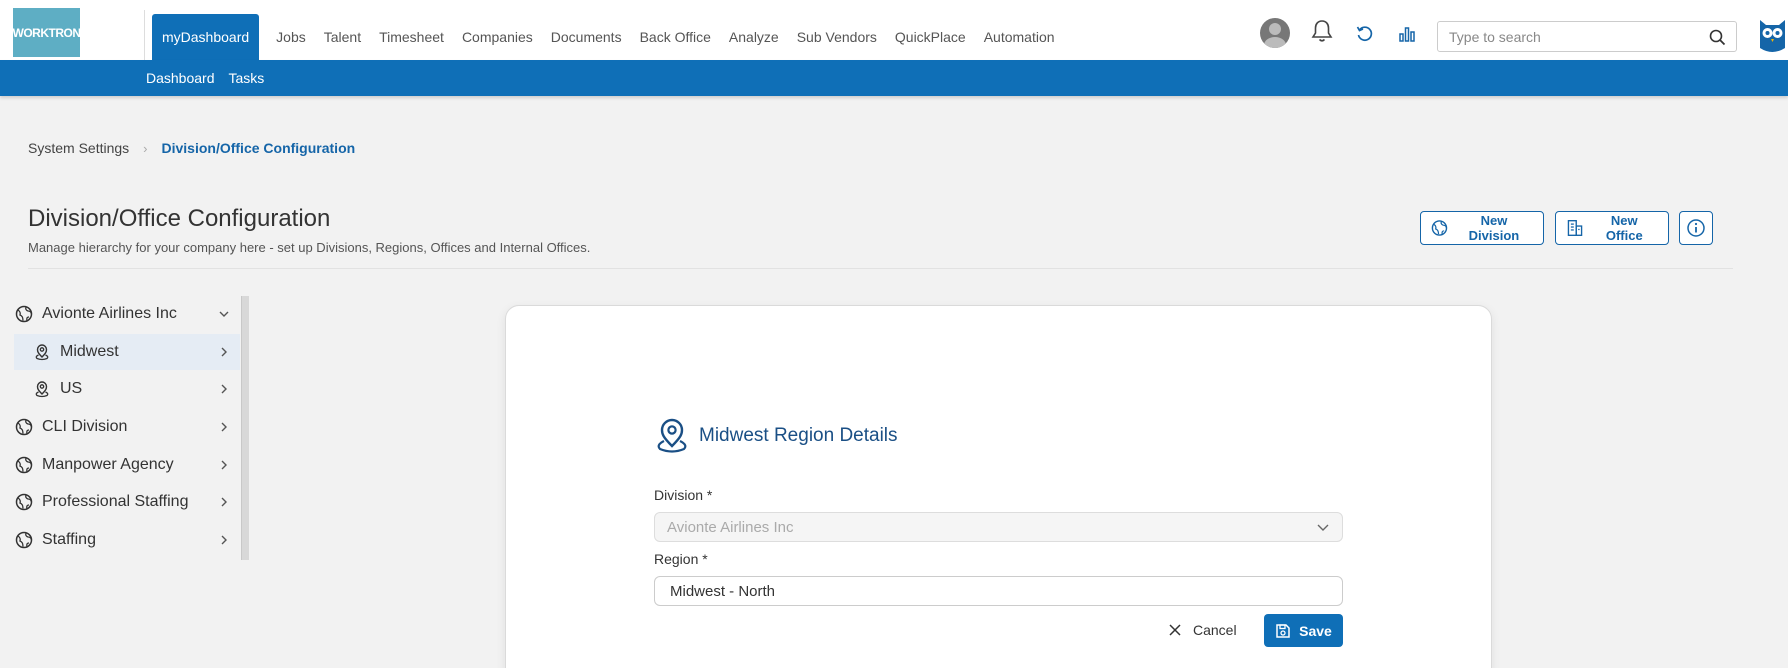 Image resolution: width=1788 pixels, height=668 pixels. I want to click on tree-scrollbar, so click(245, 428).